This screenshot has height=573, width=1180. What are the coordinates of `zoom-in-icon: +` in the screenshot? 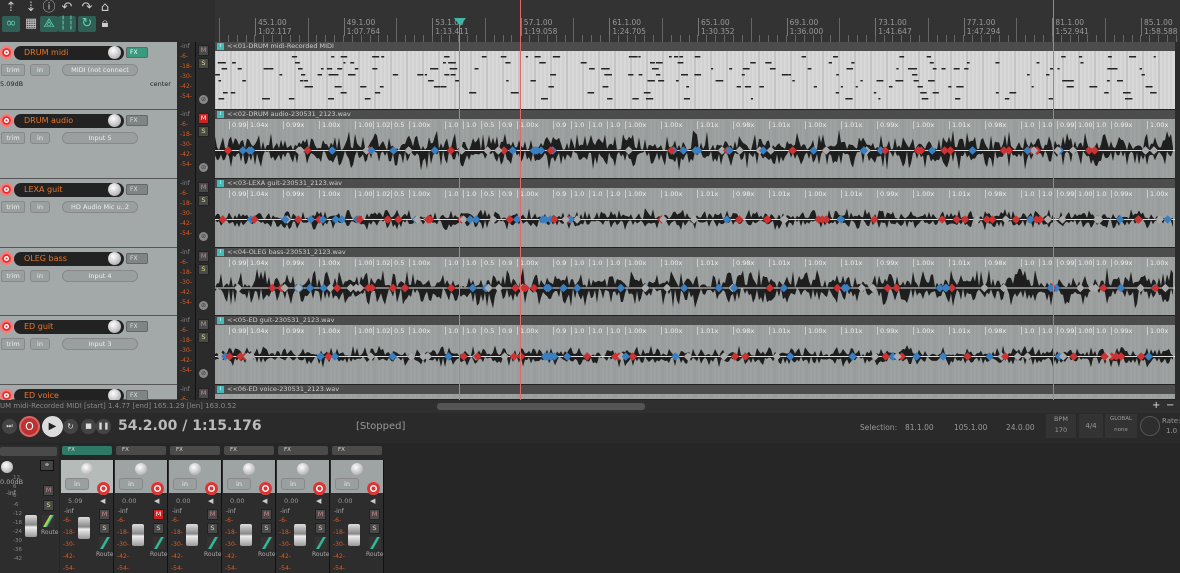 It's located at (1156, 405).